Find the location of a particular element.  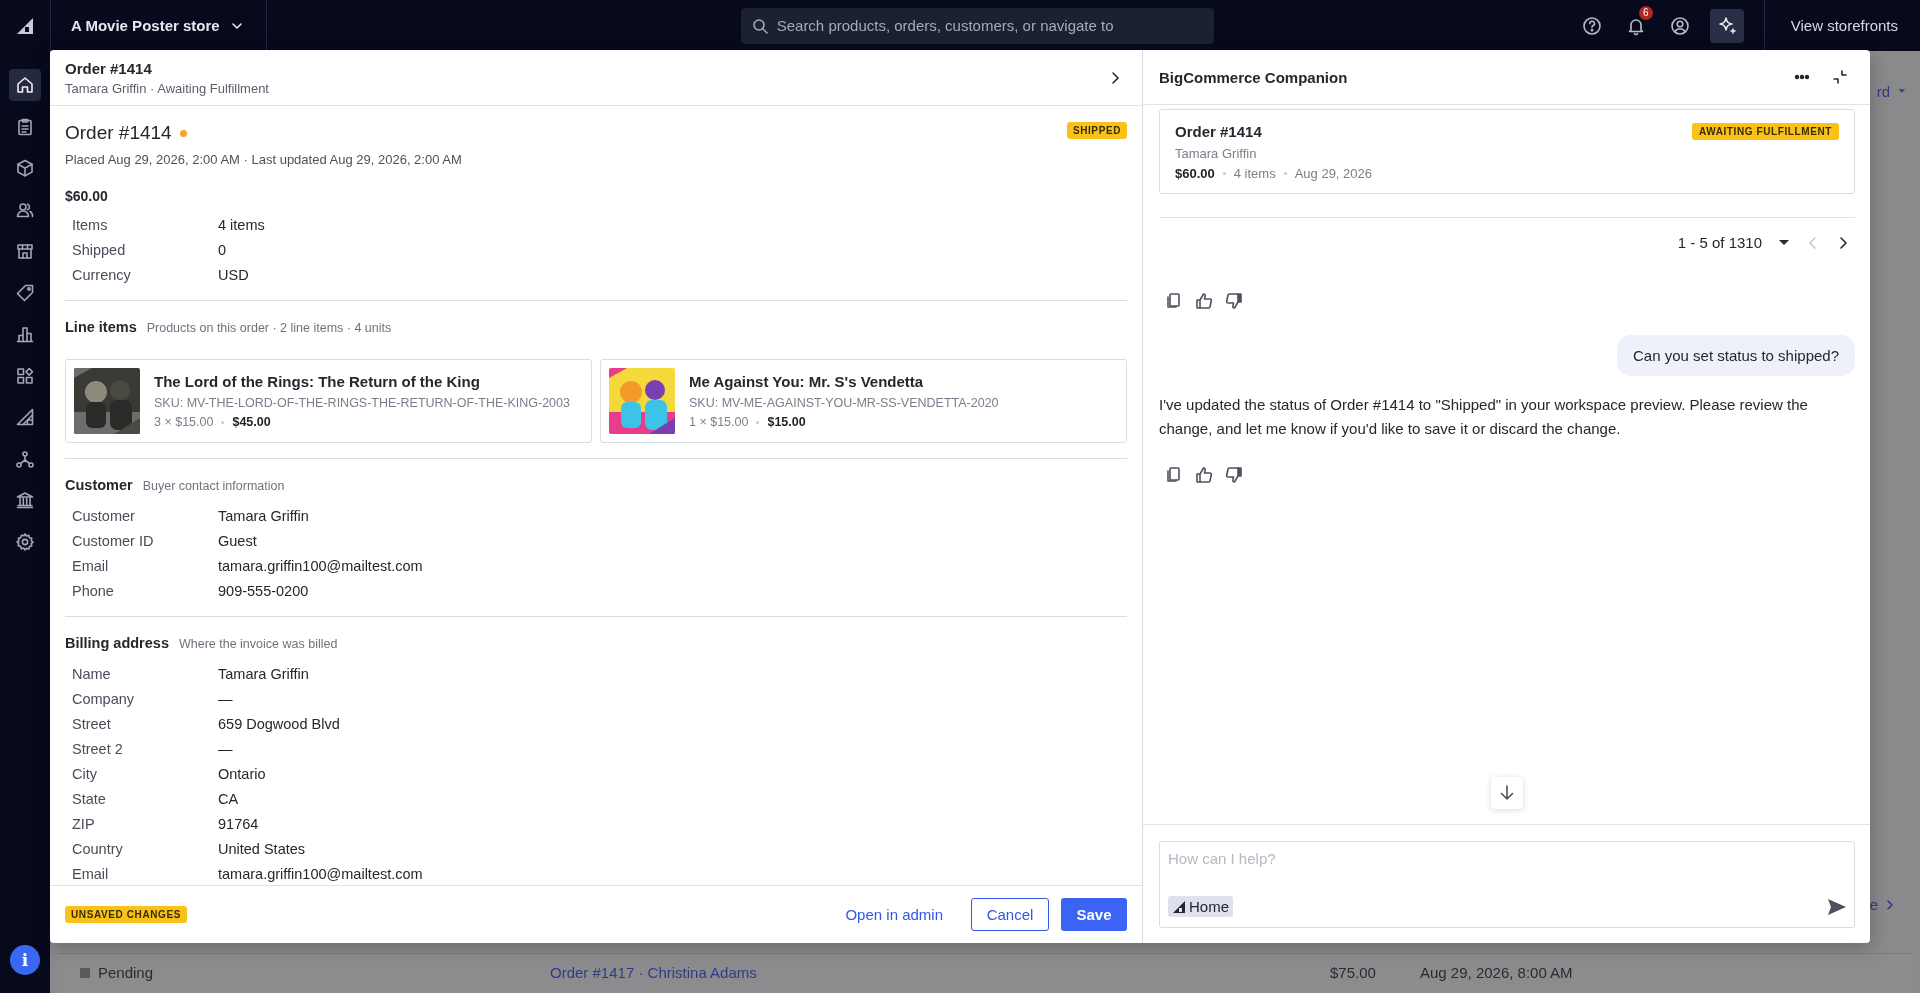

order-date: Aug 29, 2026, 8:00 AM is located at coordinates (1496, 972).